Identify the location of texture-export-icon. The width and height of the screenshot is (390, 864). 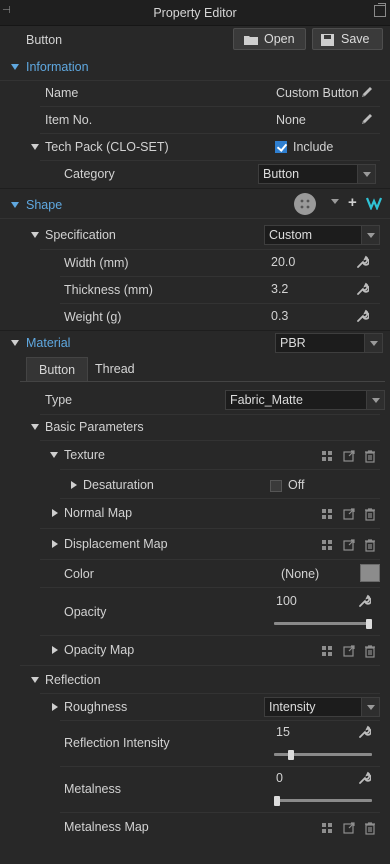
(349, 456).